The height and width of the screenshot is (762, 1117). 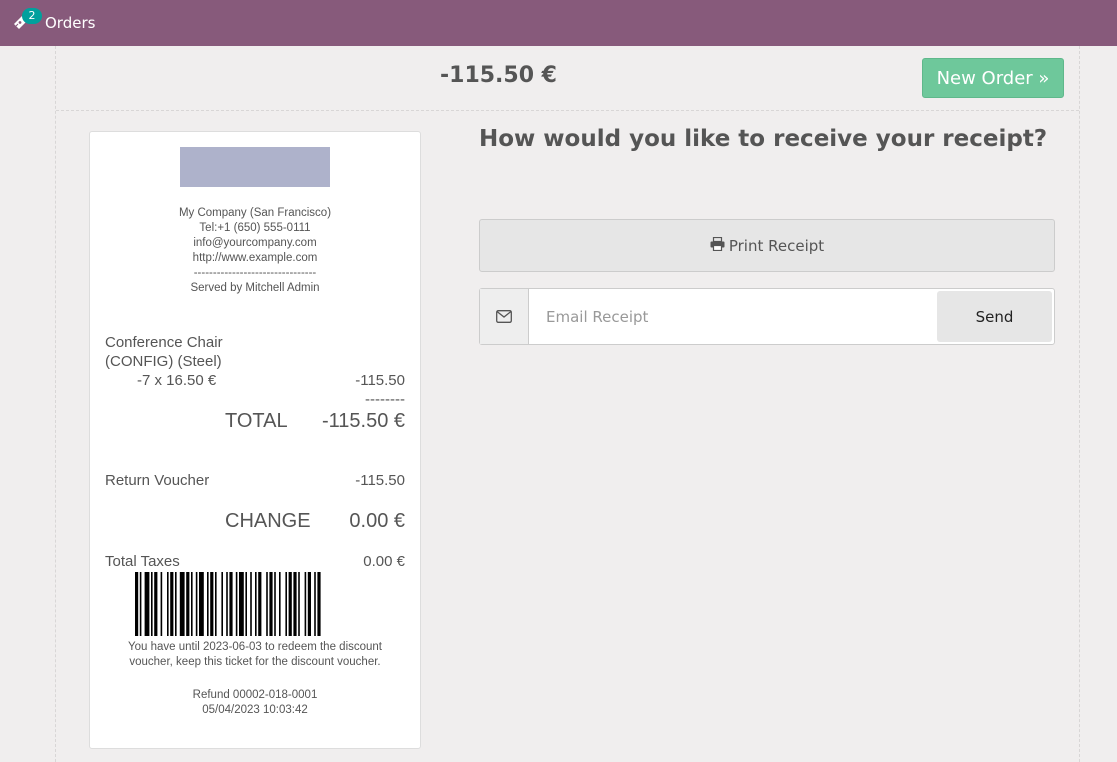 I want to click on company-logo, so click(x=255, y=167).